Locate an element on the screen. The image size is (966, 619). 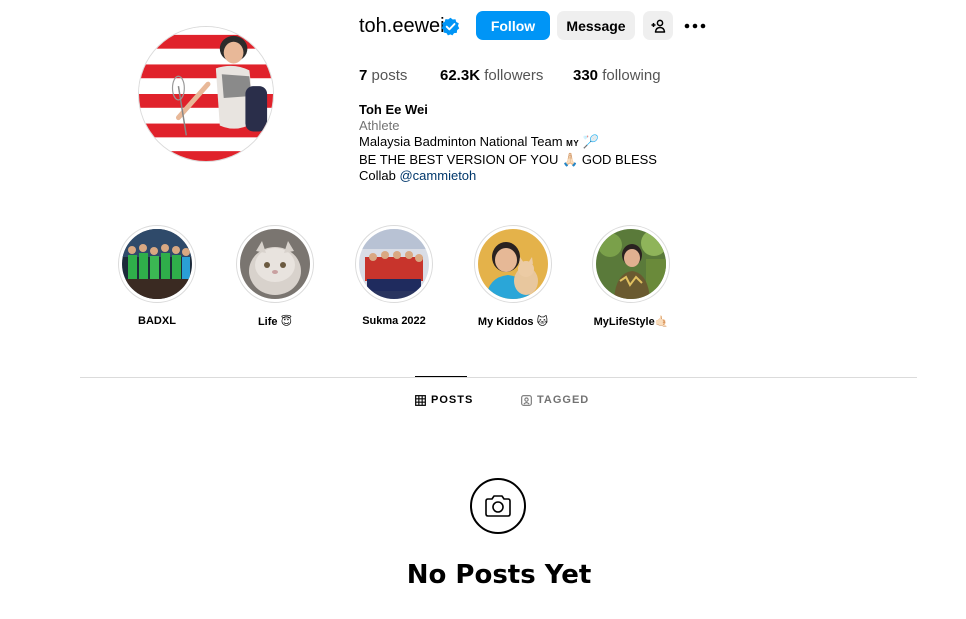
more-options-button is located at coordinates (695, 26).